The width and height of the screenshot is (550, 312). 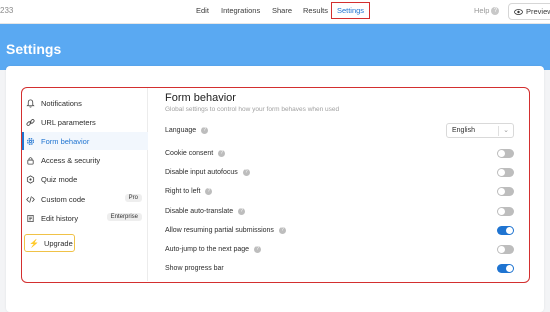 I want to click on form-id: 233, so click(x=7, y=10).